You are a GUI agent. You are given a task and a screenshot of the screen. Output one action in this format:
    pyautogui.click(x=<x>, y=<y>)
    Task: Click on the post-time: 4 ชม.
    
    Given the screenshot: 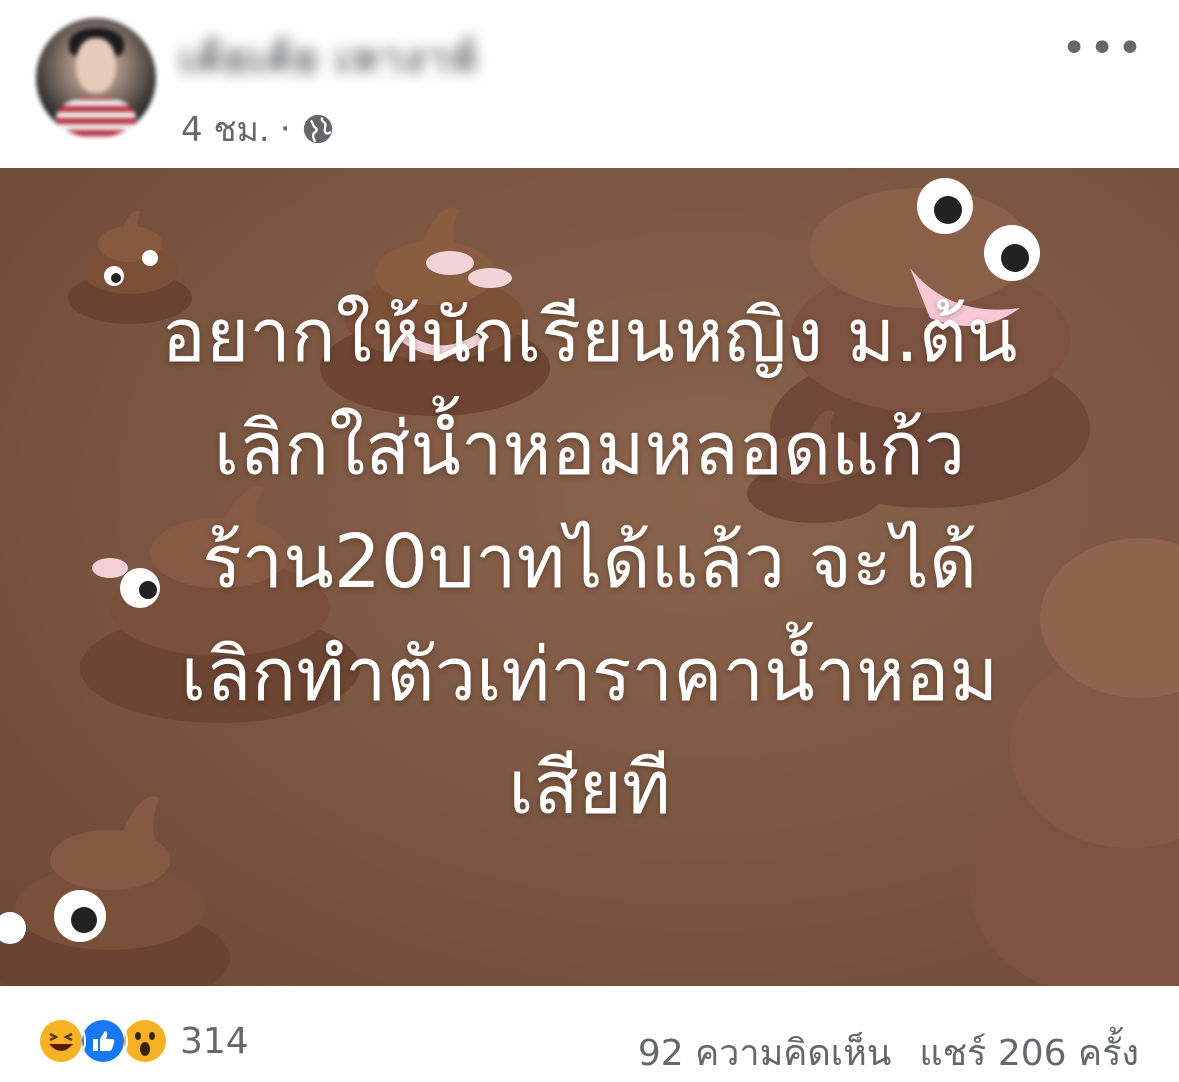 What is the action you would take?
    pyautogui.click(x=225, y=129)
    